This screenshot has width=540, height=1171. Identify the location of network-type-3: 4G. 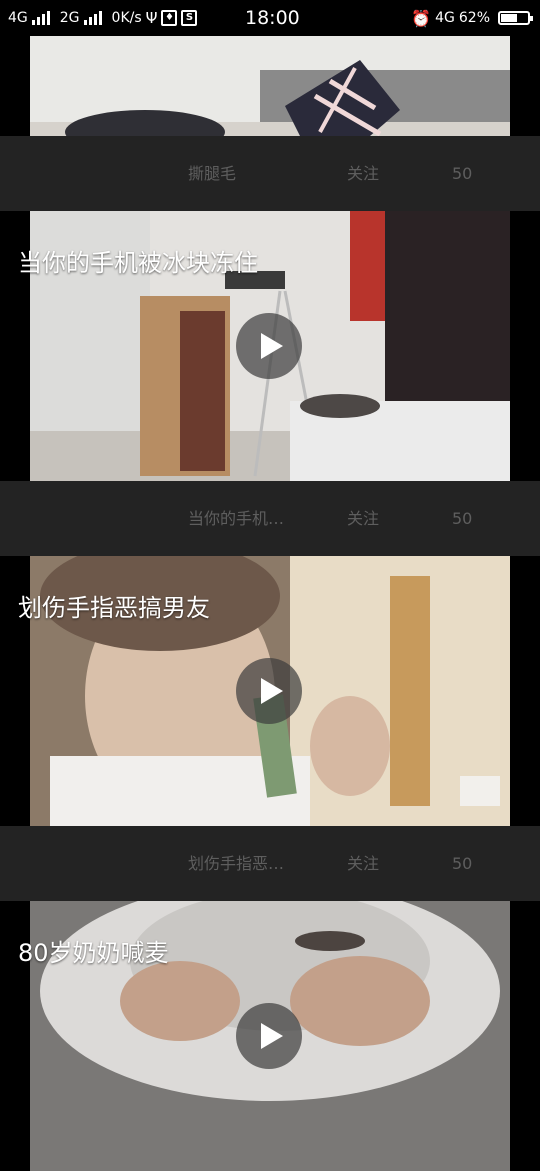
(445, 18).